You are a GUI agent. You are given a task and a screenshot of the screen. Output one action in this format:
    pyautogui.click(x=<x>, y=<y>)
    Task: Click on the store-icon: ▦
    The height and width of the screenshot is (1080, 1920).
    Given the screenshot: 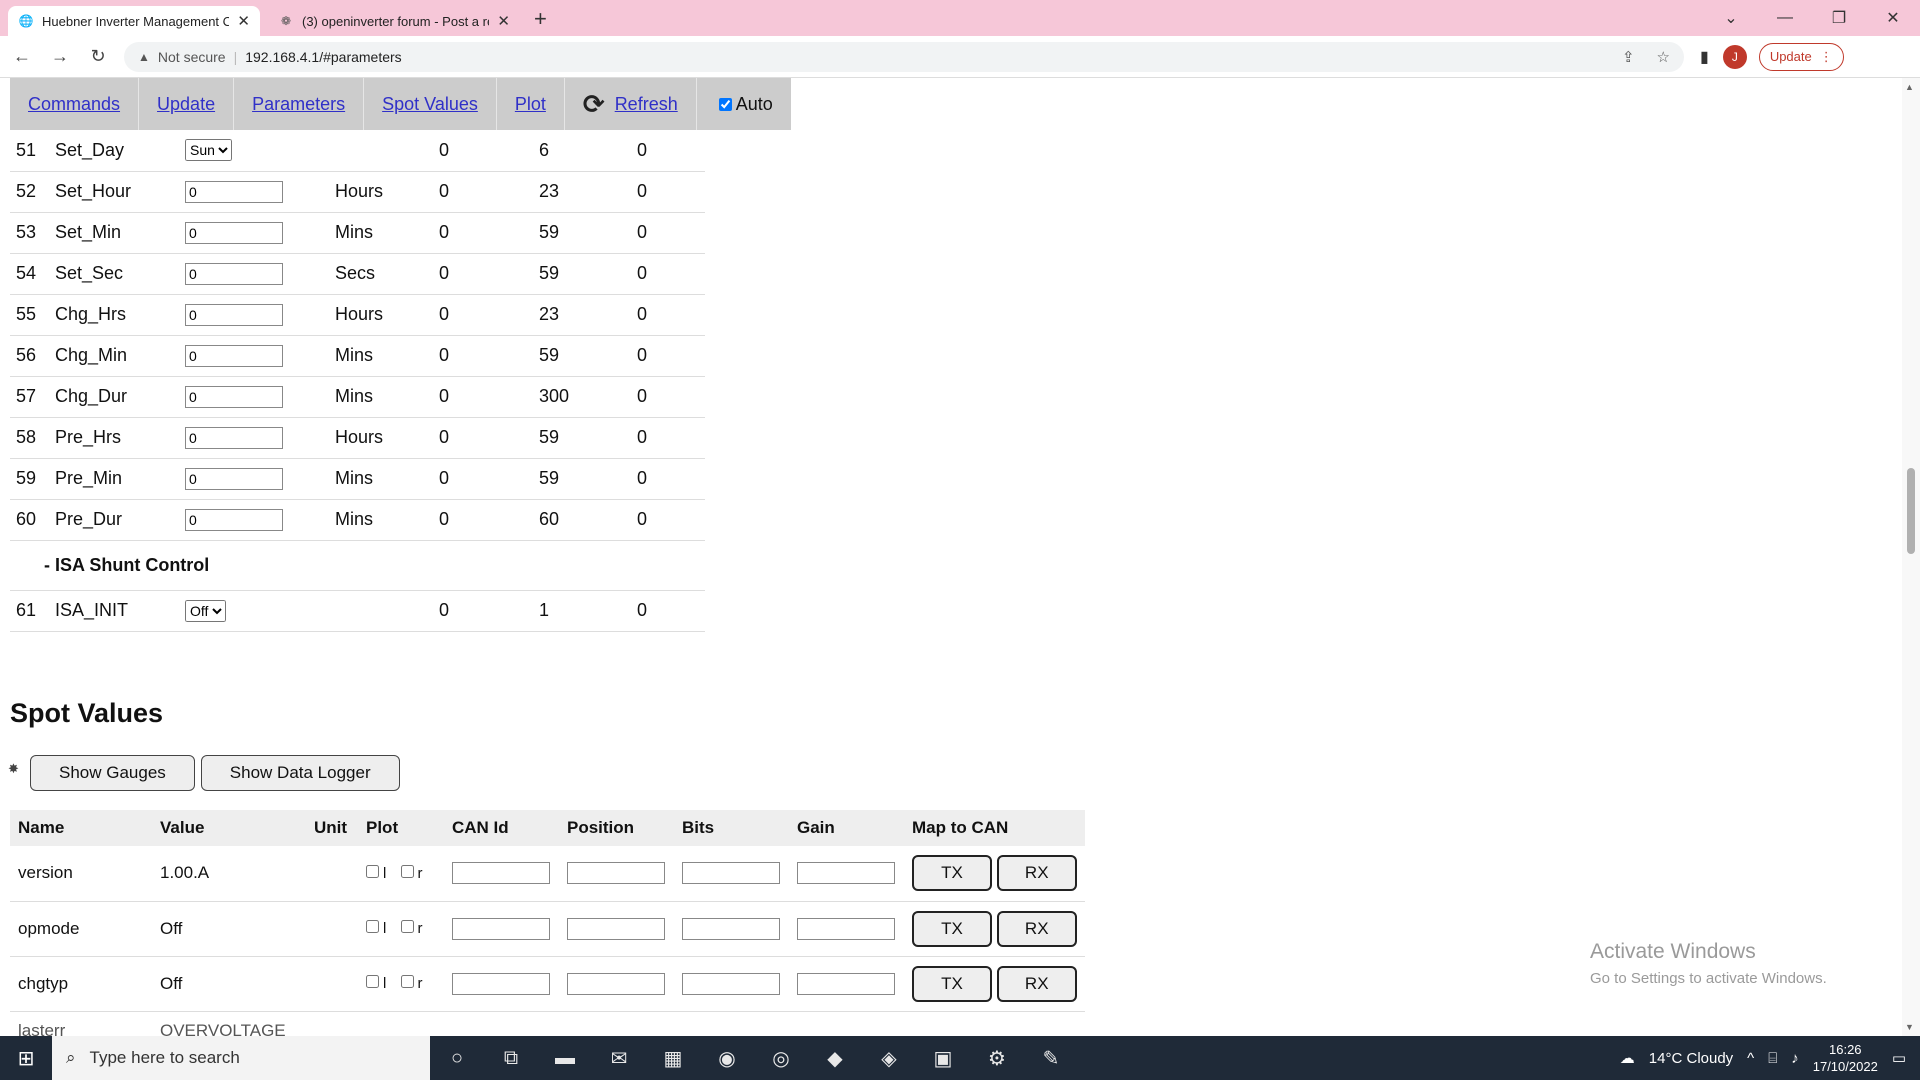 What is the action you would take?
    pyautogui.click(x=673, y=1058)
    